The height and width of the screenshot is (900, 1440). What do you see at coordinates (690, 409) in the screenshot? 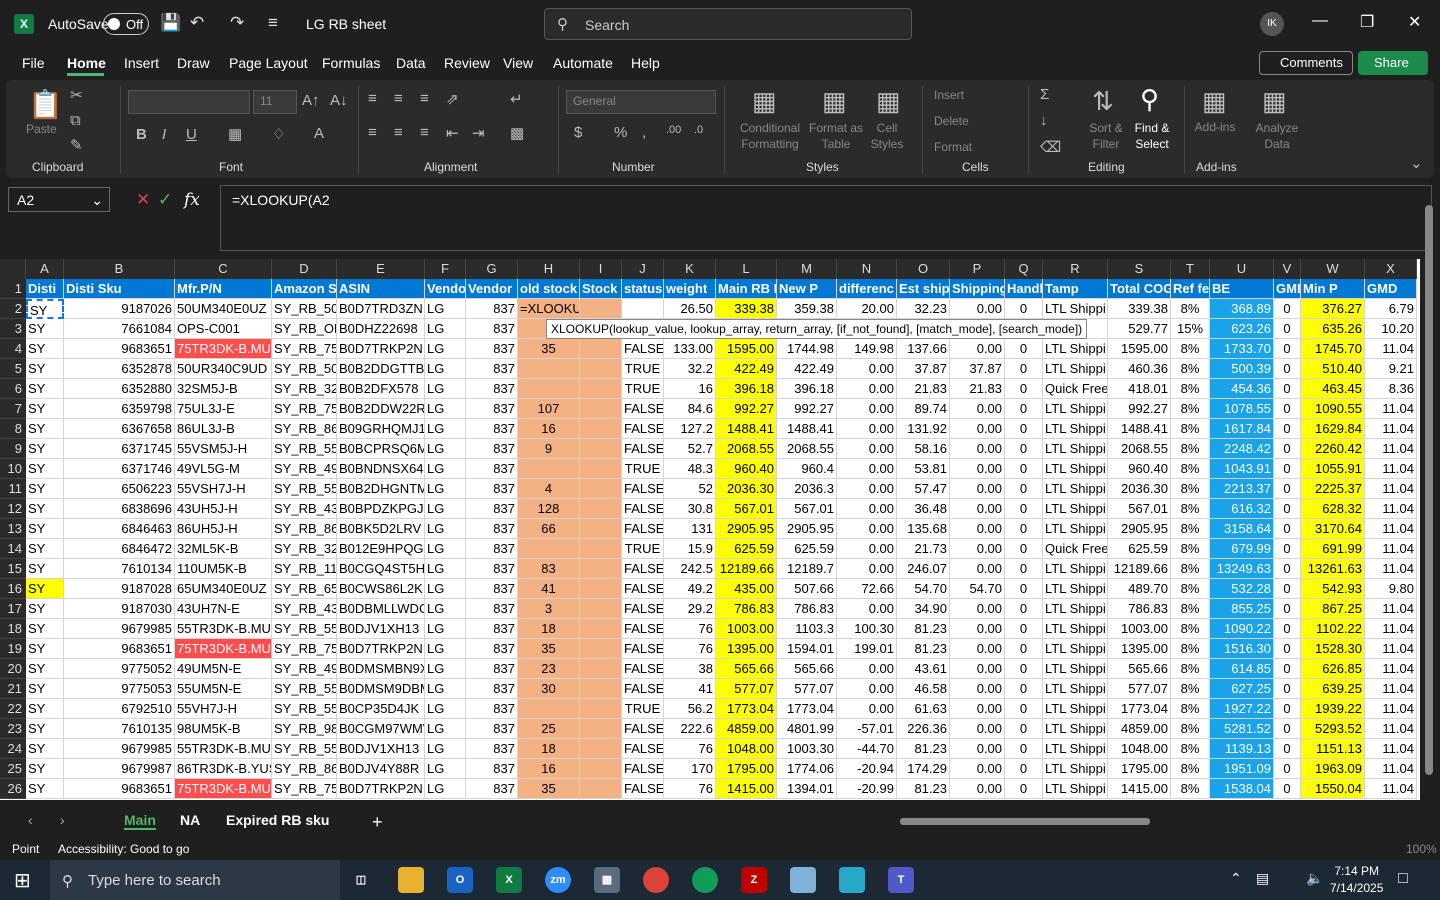
I see `cell-k: 84.6` at bounding box center [690, 409].